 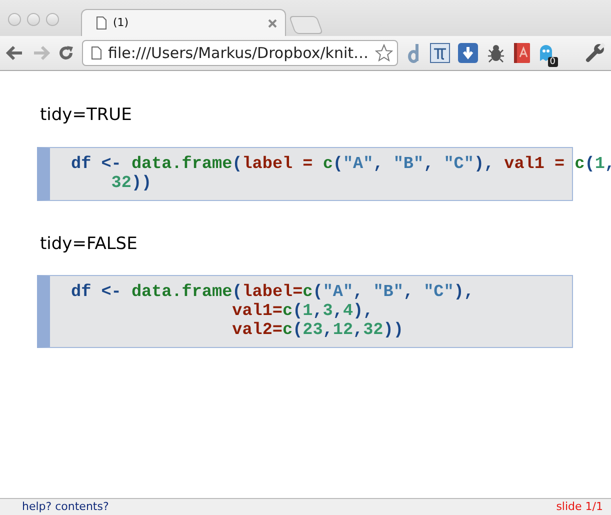 I want to click on download-icon, so click(x=468, y=53).